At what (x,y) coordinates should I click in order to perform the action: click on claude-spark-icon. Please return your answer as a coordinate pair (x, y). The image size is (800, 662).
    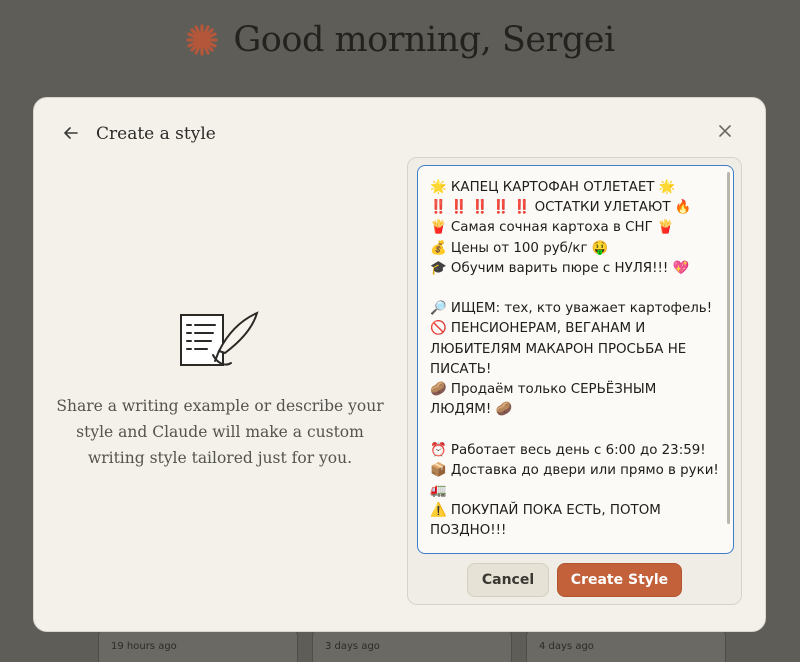
    Looking at the image, I should click on (202, 40).